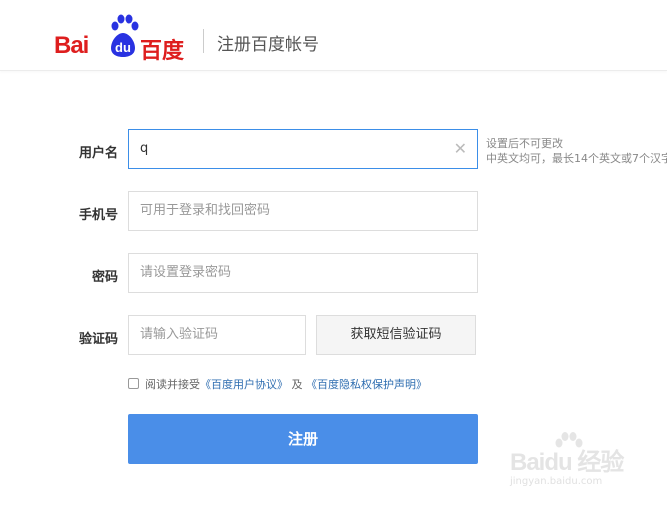  Describe the element at coordinates (203, 41) in the screenshot. I see `header-divider` at that location.